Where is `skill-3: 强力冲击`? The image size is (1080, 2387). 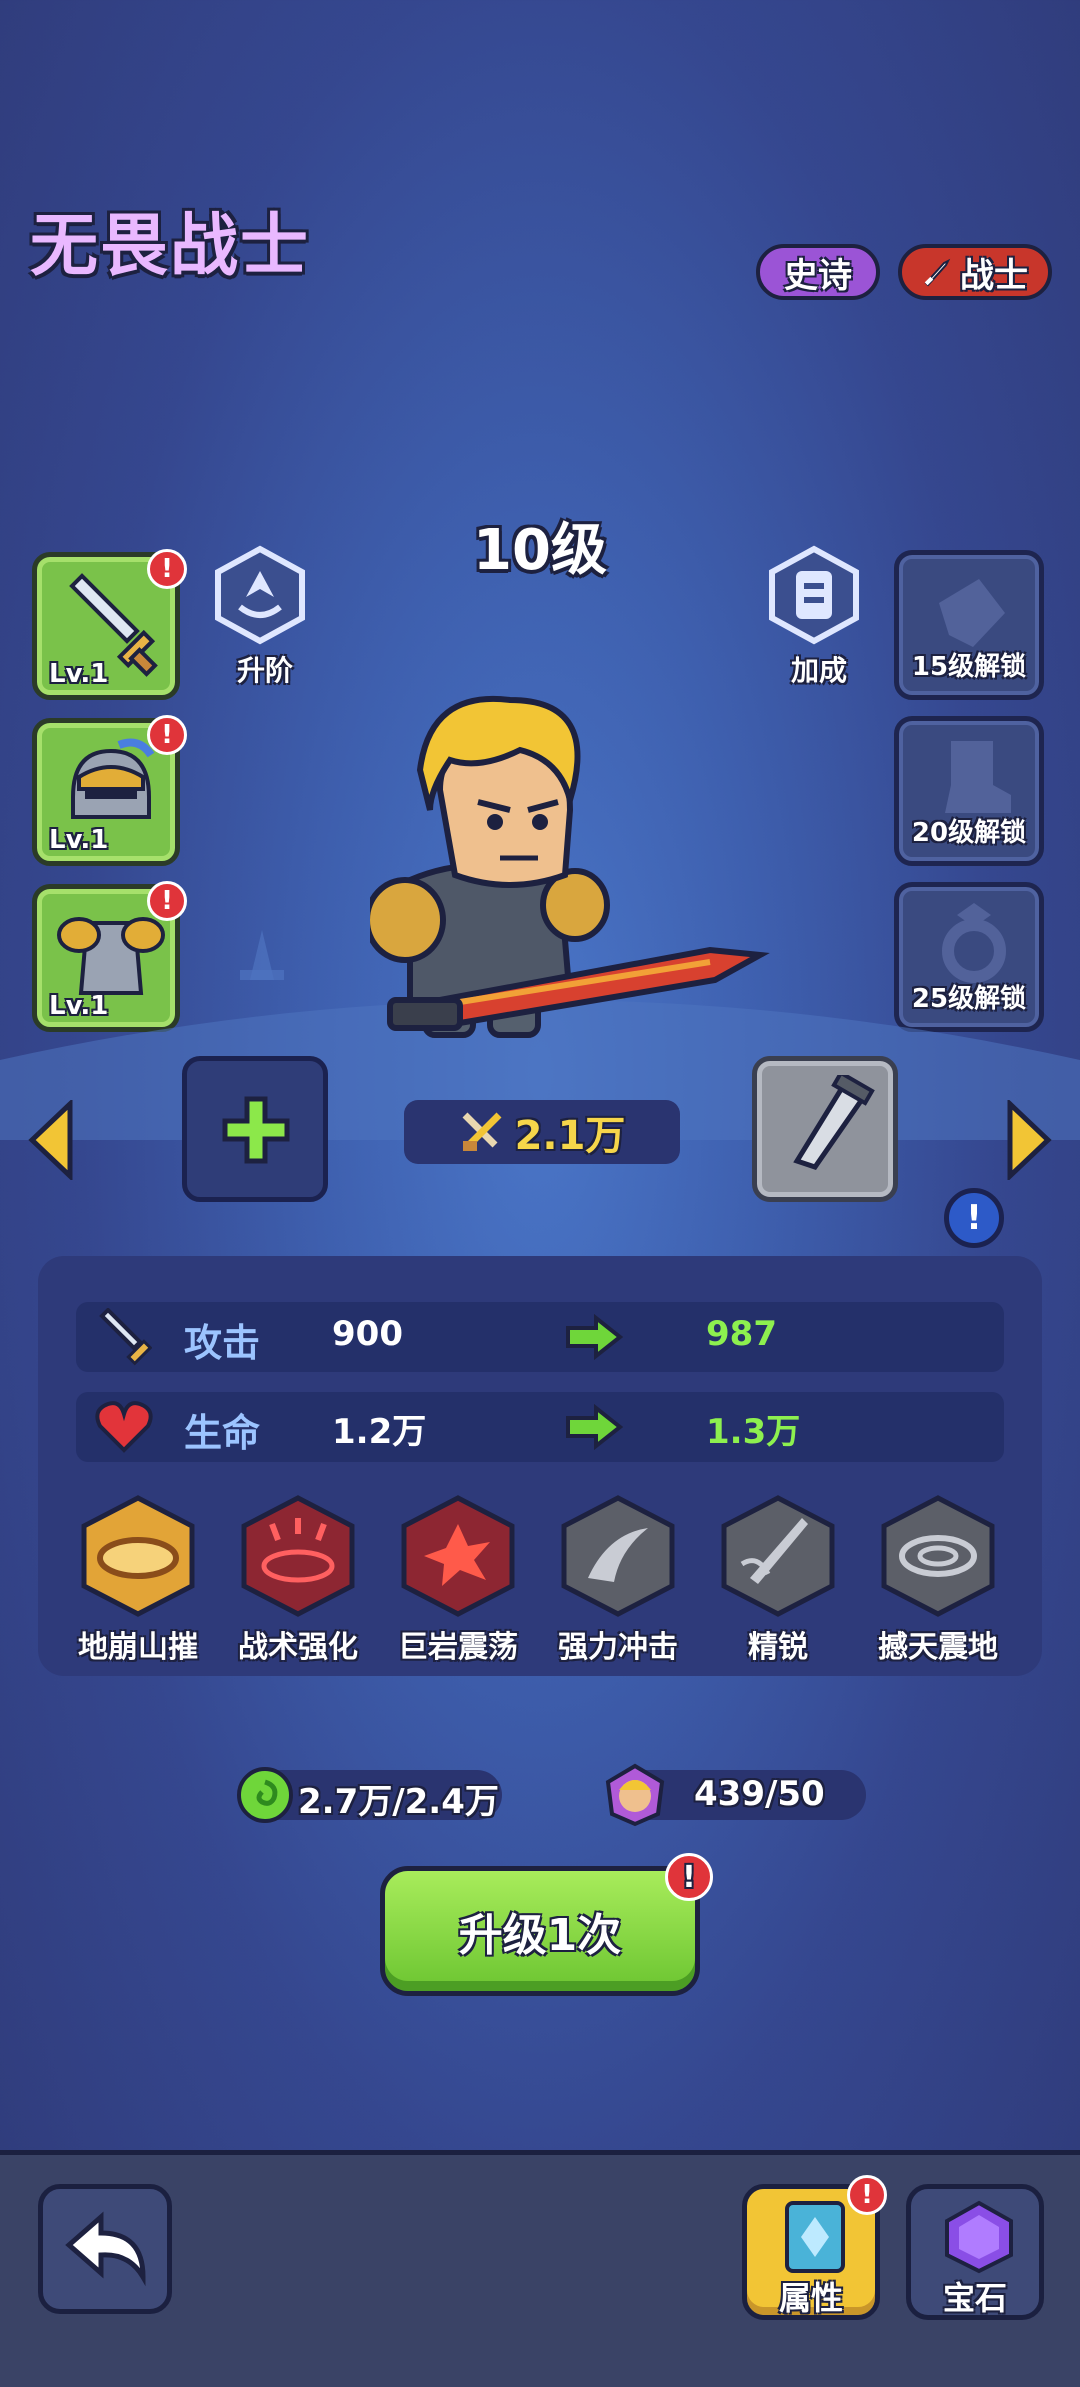
skill-3: 强力冲击 is located at coordinates (618, 1580).